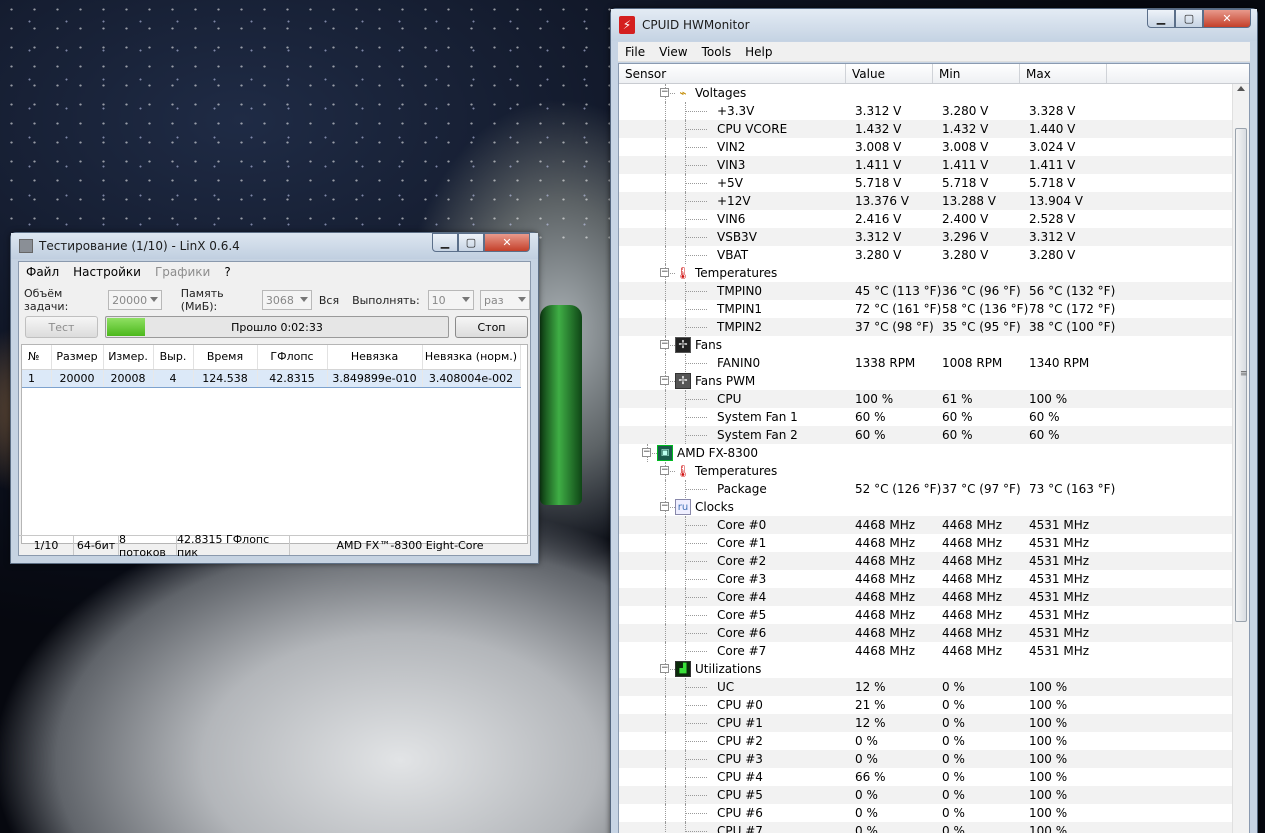 Image resolution: width=1265 pixels, height=833 pixels. I want to click on sensor-row: CPU #2 0 % 0 % 100 %, so click(925, 741).